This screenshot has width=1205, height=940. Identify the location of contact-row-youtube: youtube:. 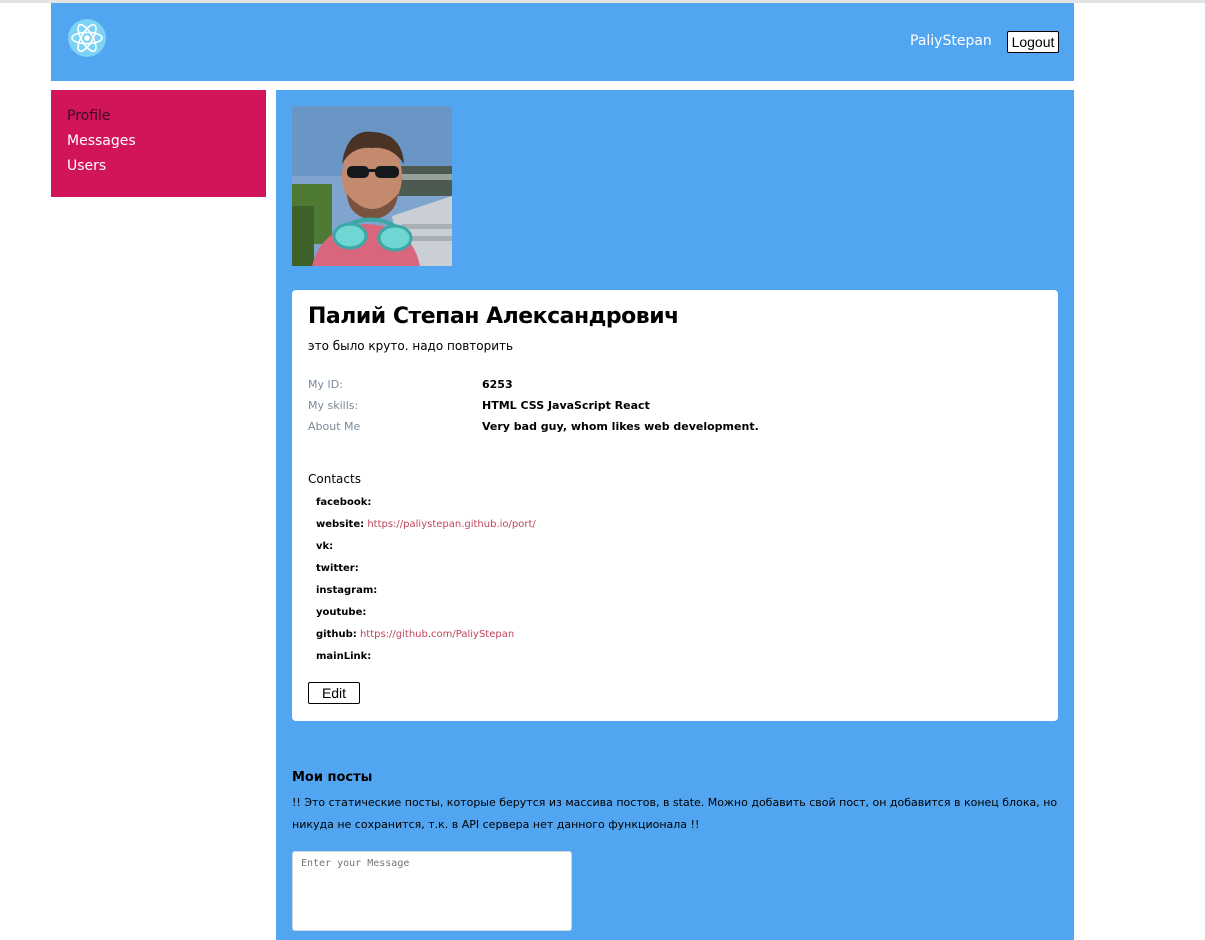
(341, 612).